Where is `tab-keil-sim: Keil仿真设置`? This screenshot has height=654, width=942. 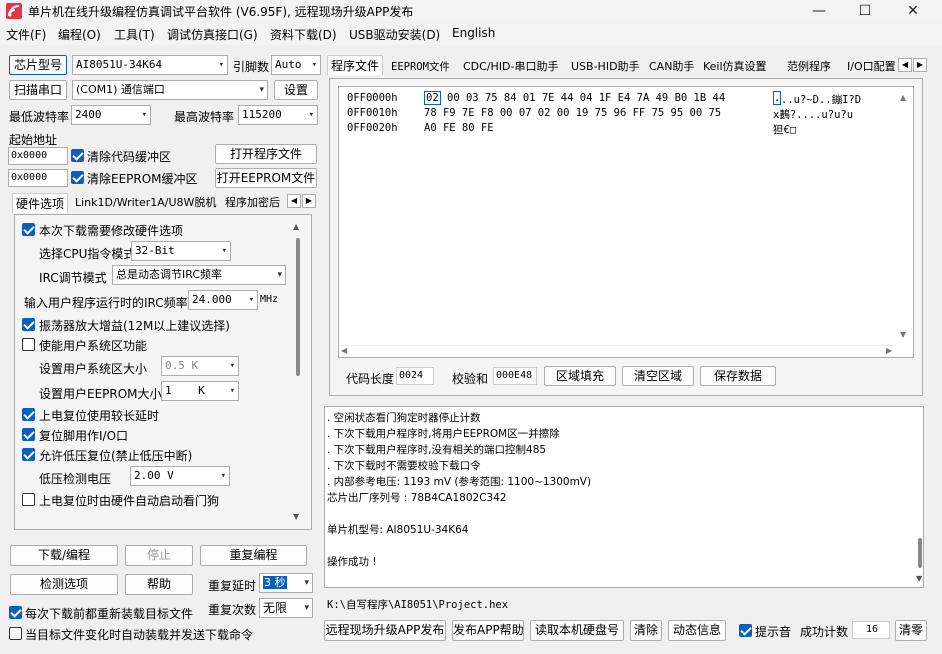 tab-keil-sim: Keil仿真设置 is located at coordinates (735, 67).